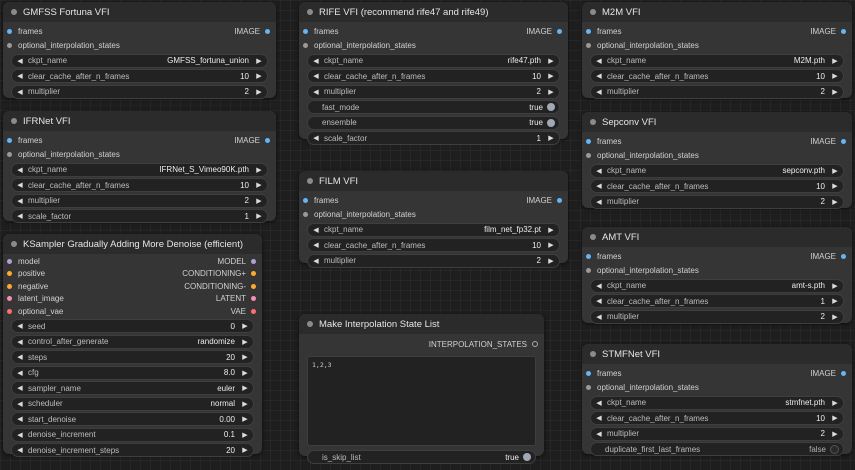  Describe the element at coordinates (433, 122) in the screenshot. I see `ensemble-toggle: ensemble true` at that location.